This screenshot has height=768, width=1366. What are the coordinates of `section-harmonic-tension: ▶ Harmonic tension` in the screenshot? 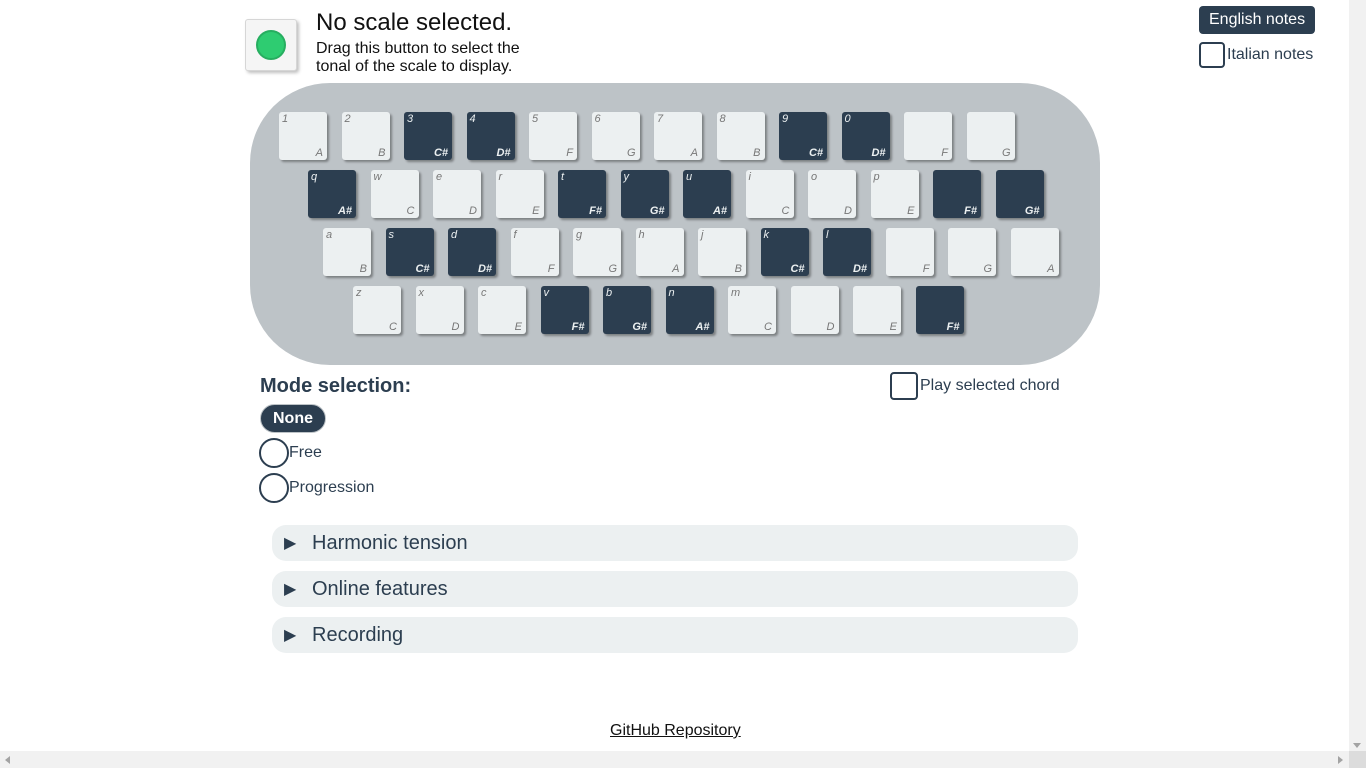 It's located at (675, 543).